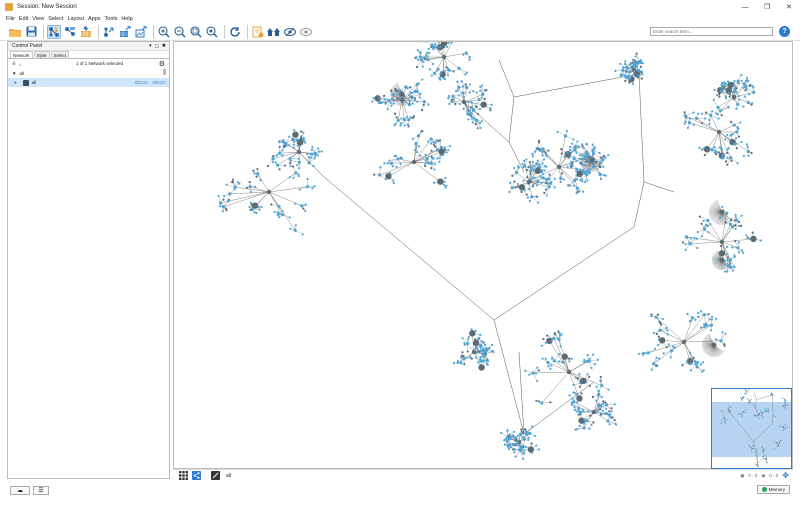 Image resolution: width=800 pixels, height=505 pixels. I want to click on zoom-in-button, so click(164, 32).